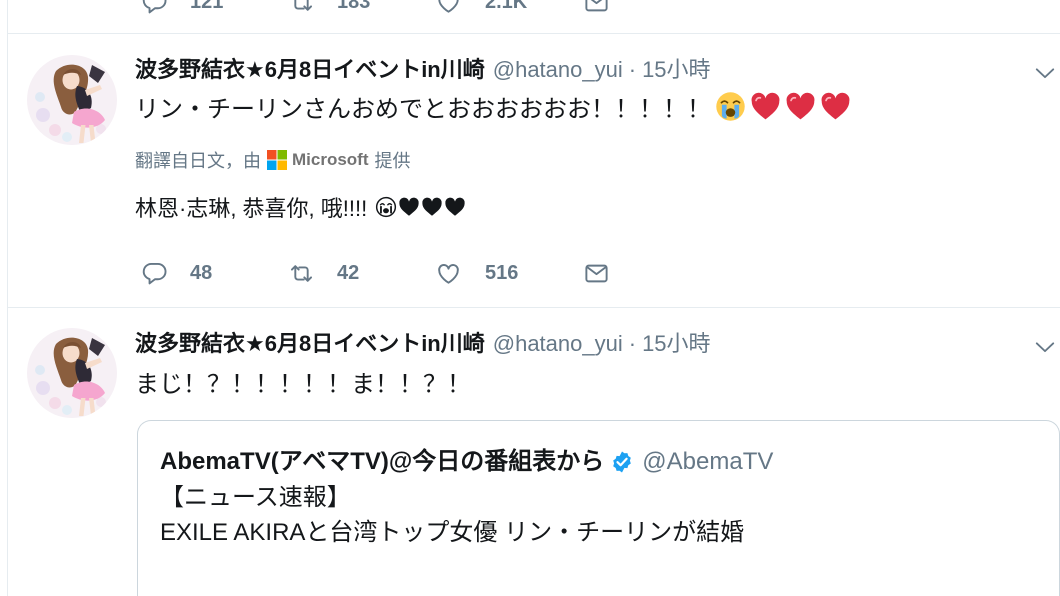  Describe the element at coordinates (423, 109) in the screenshot. I see `tweet-text-content: リン・チーリンさんおめでとおおおおおお！！！！！` at that location.